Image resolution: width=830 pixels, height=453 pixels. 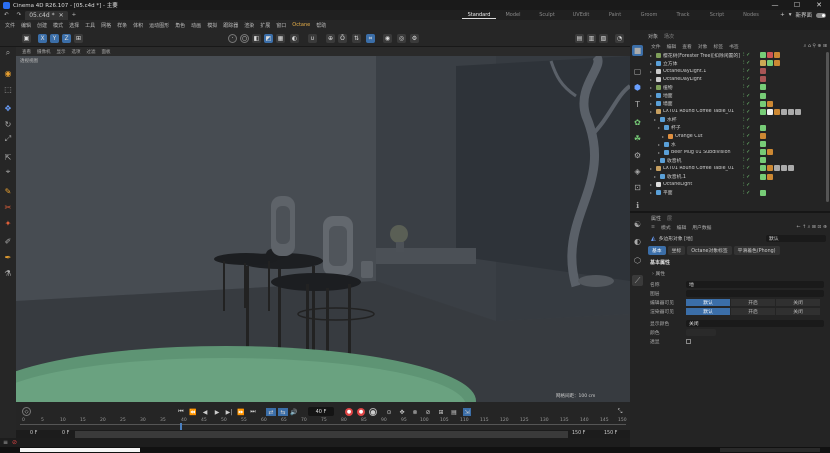 What do you see at coordinates (739, 120) in the screenshot?
I see `object-row: ▸ 水杯 ⁝ ✓` at bounding box center [739, 120].